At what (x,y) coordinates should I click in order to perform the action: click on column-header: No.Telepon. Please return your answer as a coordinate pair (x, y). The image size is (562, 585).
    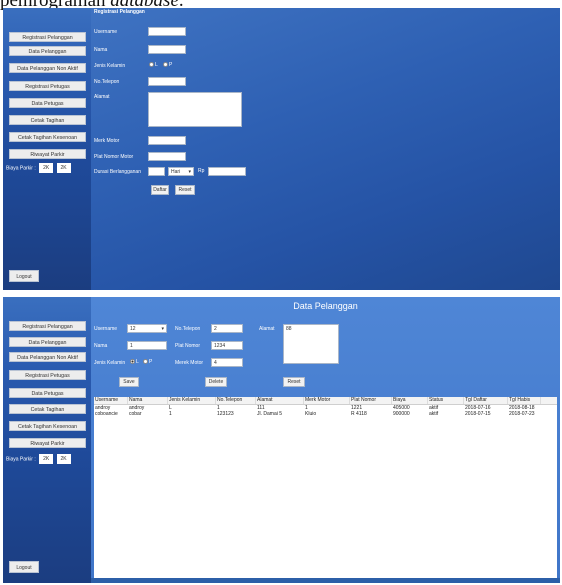
    Looking at the image, I should click on (236, 400).